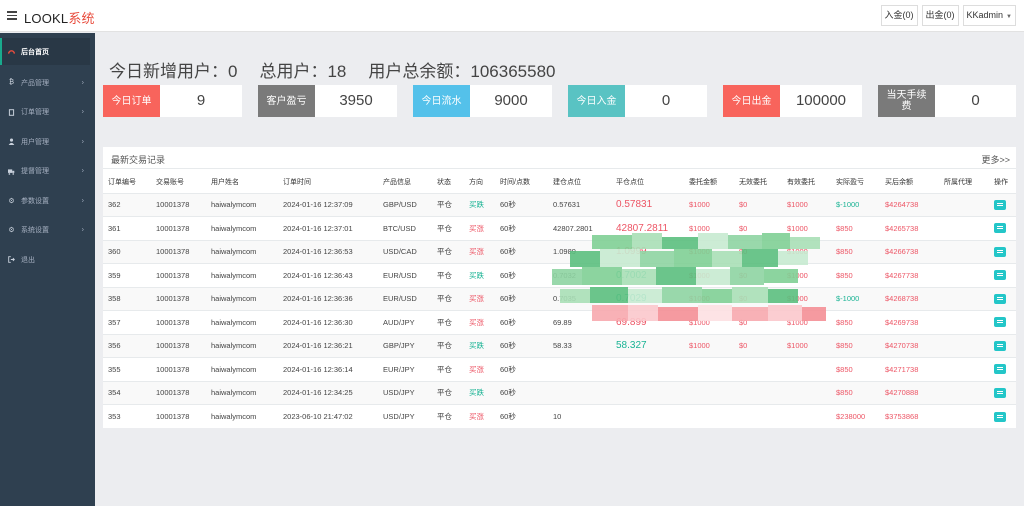 This screenshot has width=1024, height=506. What do you see at coordinates (758, 369) in the screenshot?
I see `cell-invalid-amount` at bounding box center [758, 369].